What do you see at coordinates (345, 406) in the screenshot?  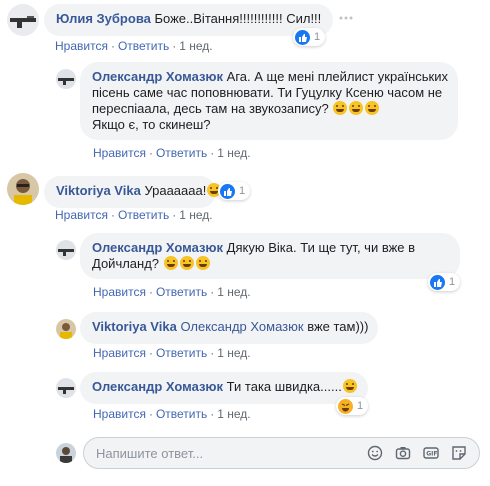 I see `haha-reaction-icon` at bounding box center [345, 406].